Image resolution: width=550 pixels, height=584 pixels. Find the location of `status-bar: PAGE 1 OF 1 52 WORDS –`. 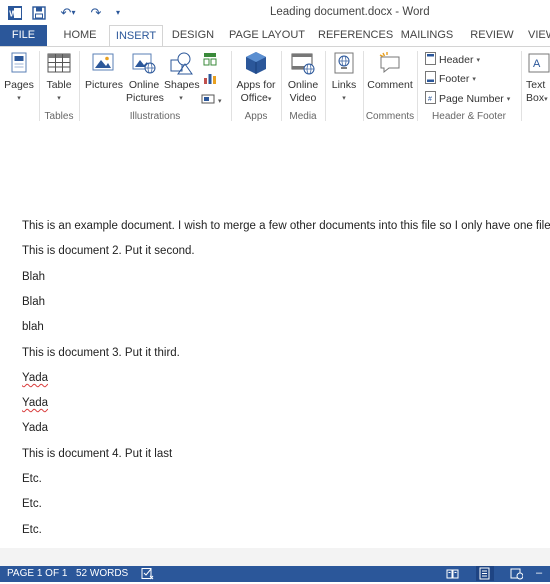

status-bar: PAGE 1 OF 1 52 WORDS – is located at coordinates (275, 574).